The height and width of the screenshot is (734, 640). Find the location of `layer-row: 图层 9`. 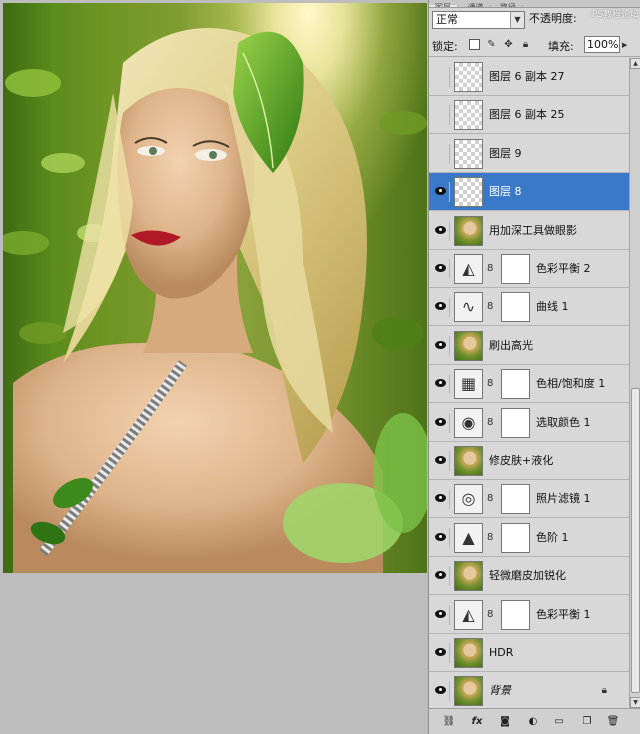

layer-row: 图层 9 is located at coordinates (529, 154).